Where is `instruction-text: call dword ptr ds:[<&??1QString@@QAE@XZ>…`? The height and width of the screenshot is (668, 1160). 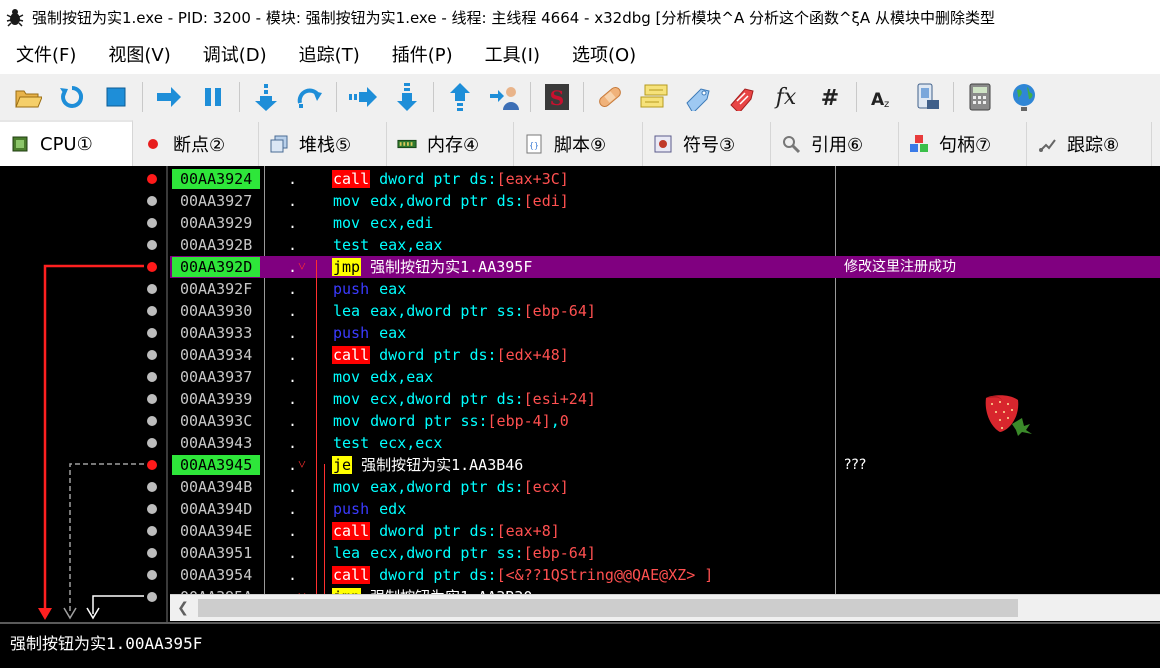 instruction-text: call dword ptr ds:[<&??1QString@@QAE@XZ>… is located at coordinates (522, 575).